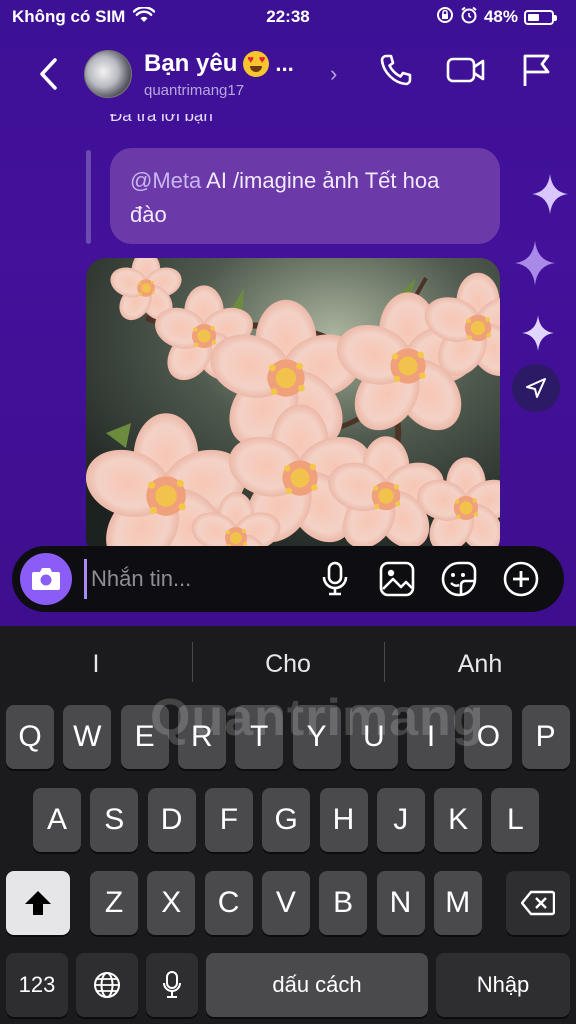 The image size is (576, 1024). I want to click on camera-icon, so click(46, 579).